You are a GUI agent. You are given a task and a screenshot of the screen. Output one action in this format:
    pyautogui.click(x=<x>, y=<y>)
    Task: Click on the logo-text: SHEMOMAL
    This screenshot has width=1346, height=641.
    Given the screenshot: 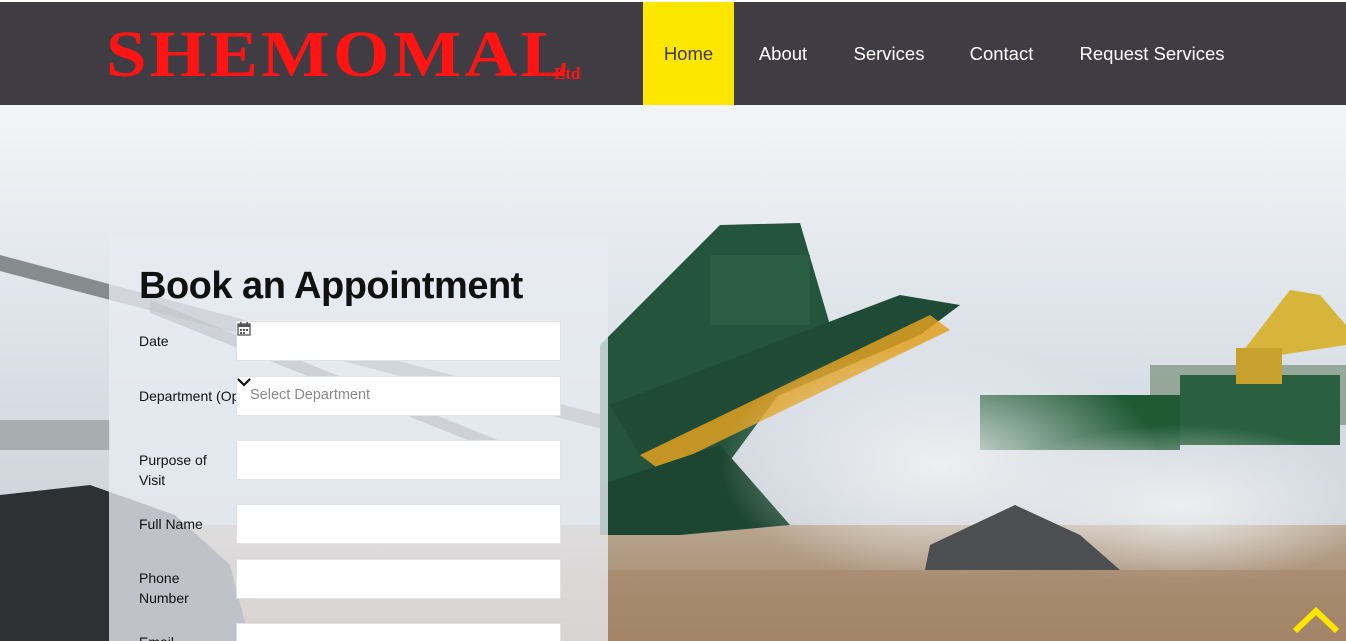 What is the action you would take?
    pyautogui.click(x=339, y=54)
    